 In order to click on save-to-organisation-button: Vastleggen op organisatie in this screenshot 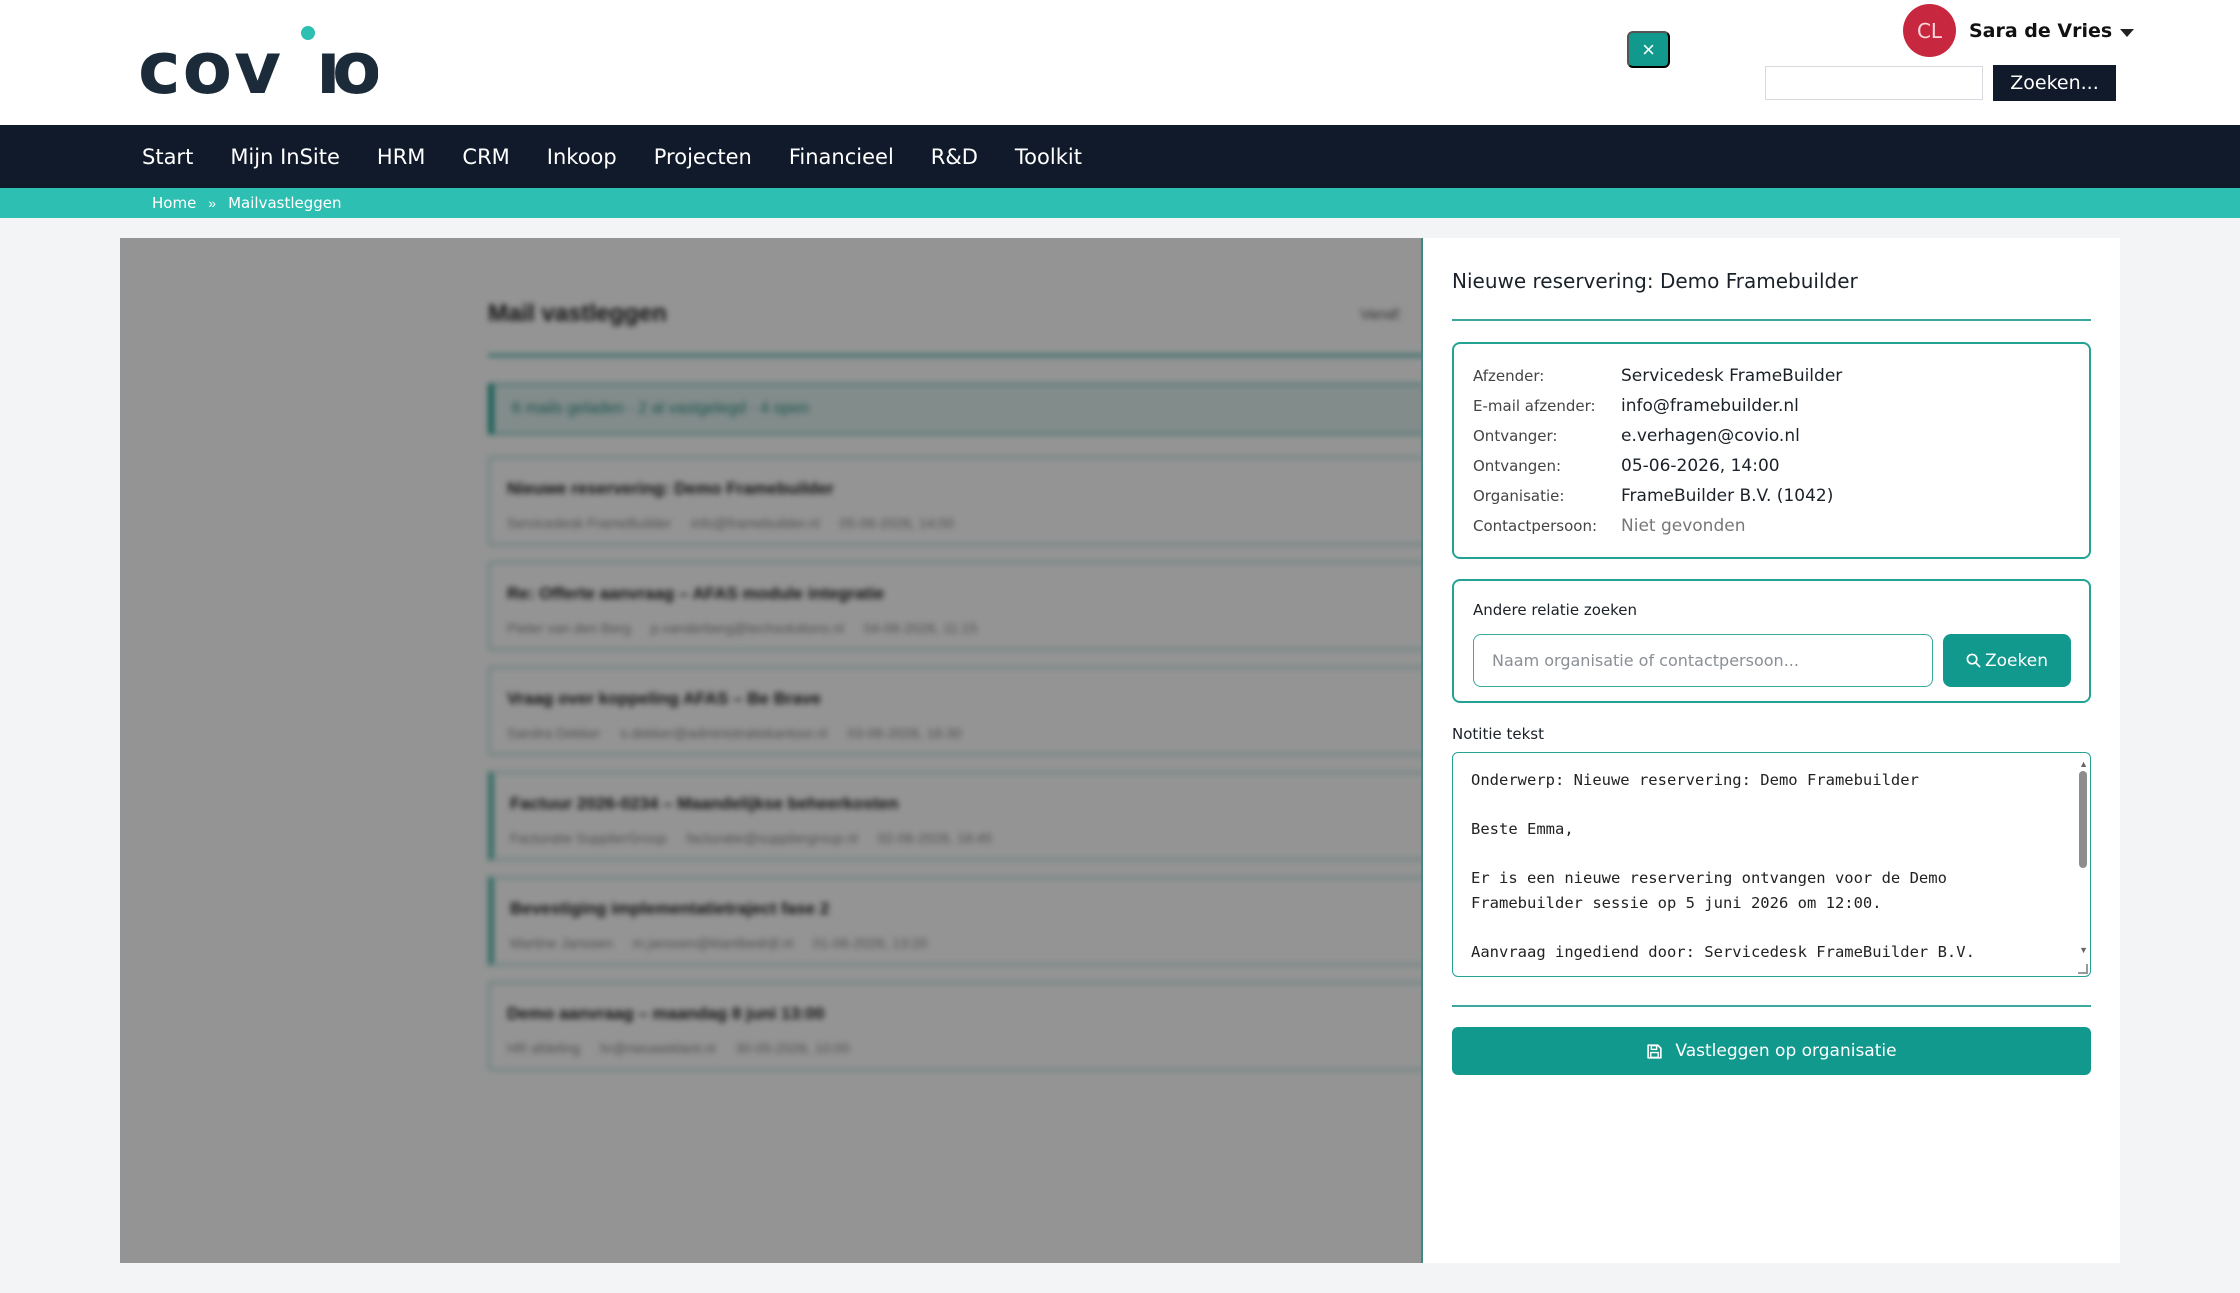, I will do `click(1771, 1051)`.